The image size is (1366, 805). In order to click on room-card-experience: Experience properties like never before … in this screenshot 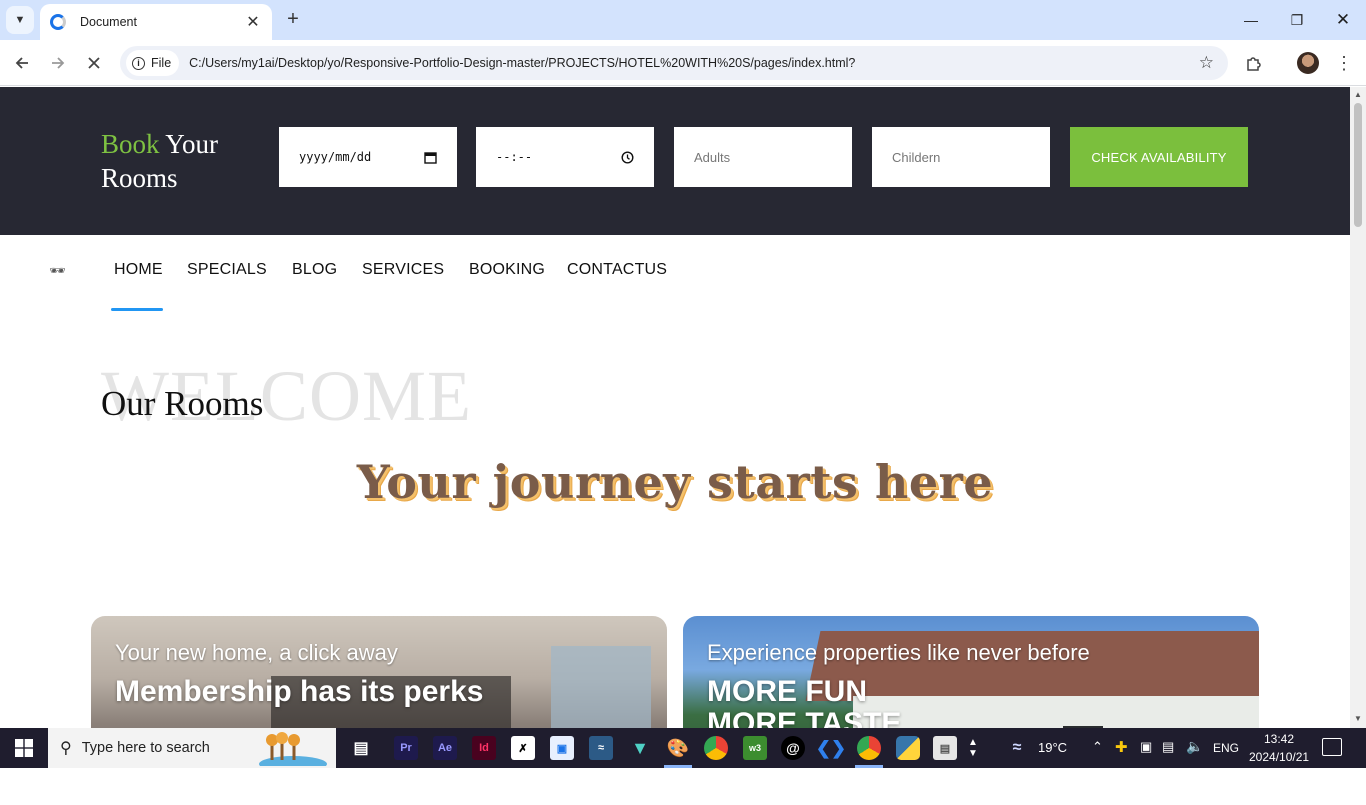, I will do `click(971, 672)`.